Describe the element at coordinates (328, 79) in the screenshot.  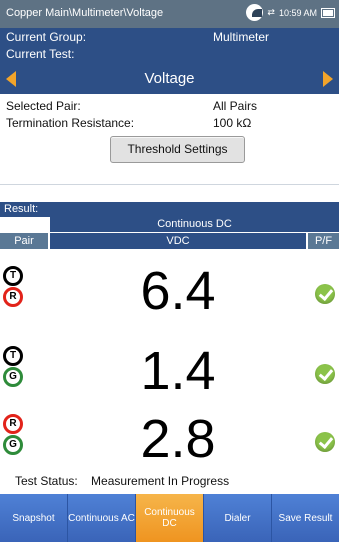
I see `next-test-icon` at that location.